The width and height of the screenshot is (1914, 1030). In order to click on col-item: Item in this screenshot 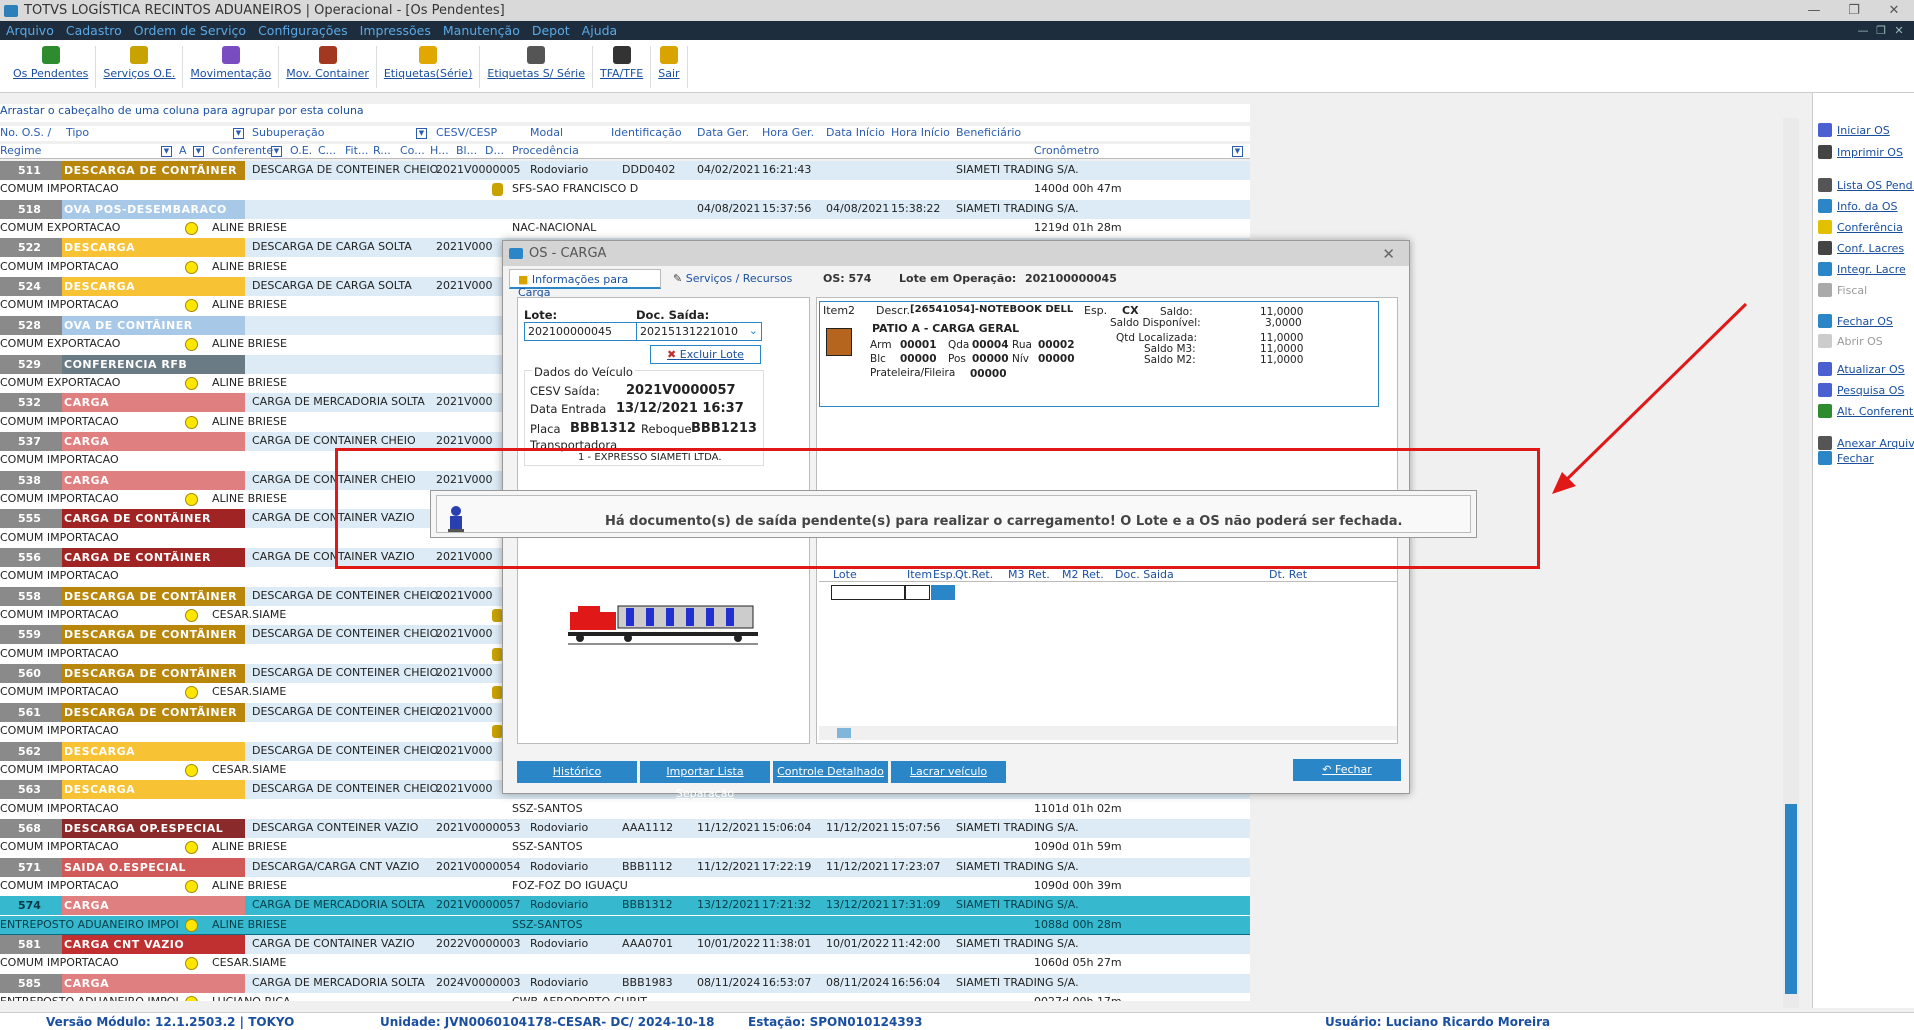, I will do `click(919, 574)`.